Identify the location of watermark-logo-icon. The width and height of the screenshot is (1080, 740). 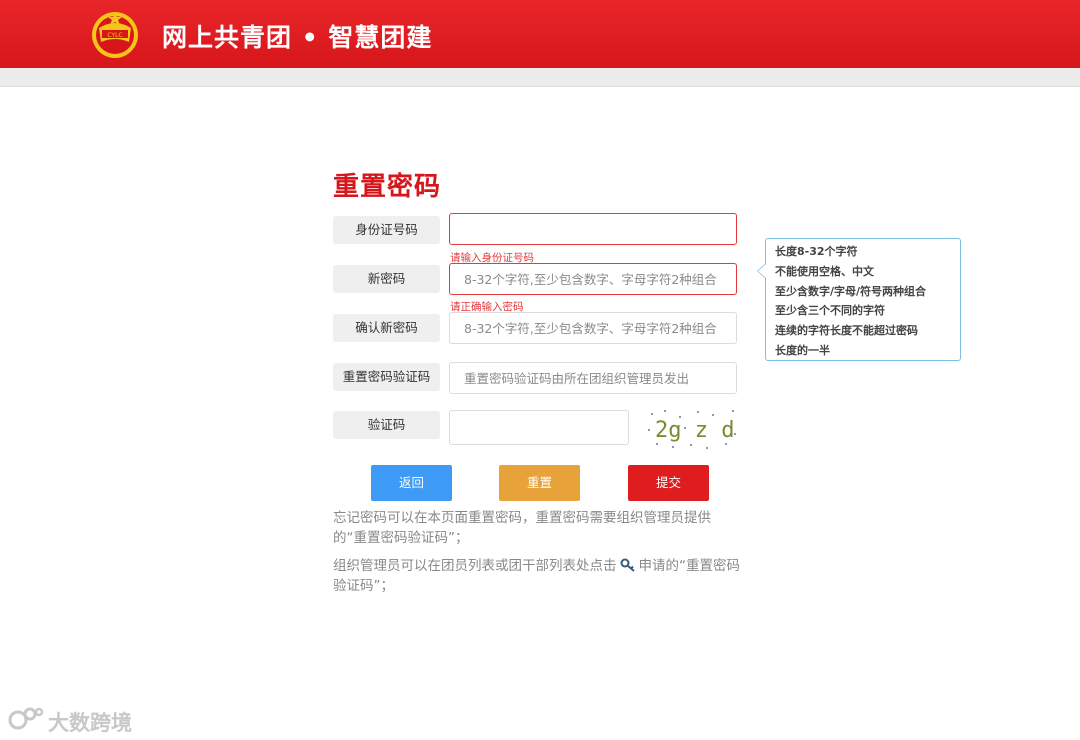
(26, 718).